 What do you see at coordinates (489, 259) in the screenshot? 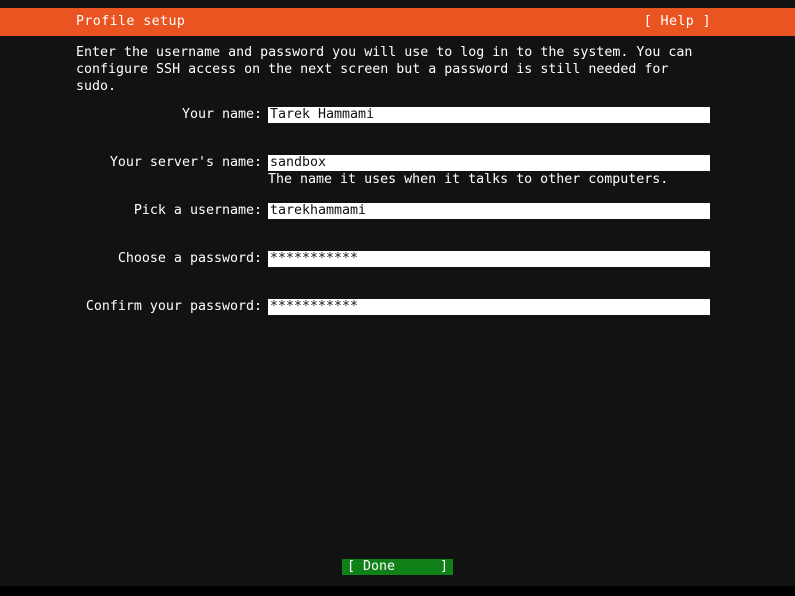
I see `input-password: ***********` at bounding box center [489, 259].